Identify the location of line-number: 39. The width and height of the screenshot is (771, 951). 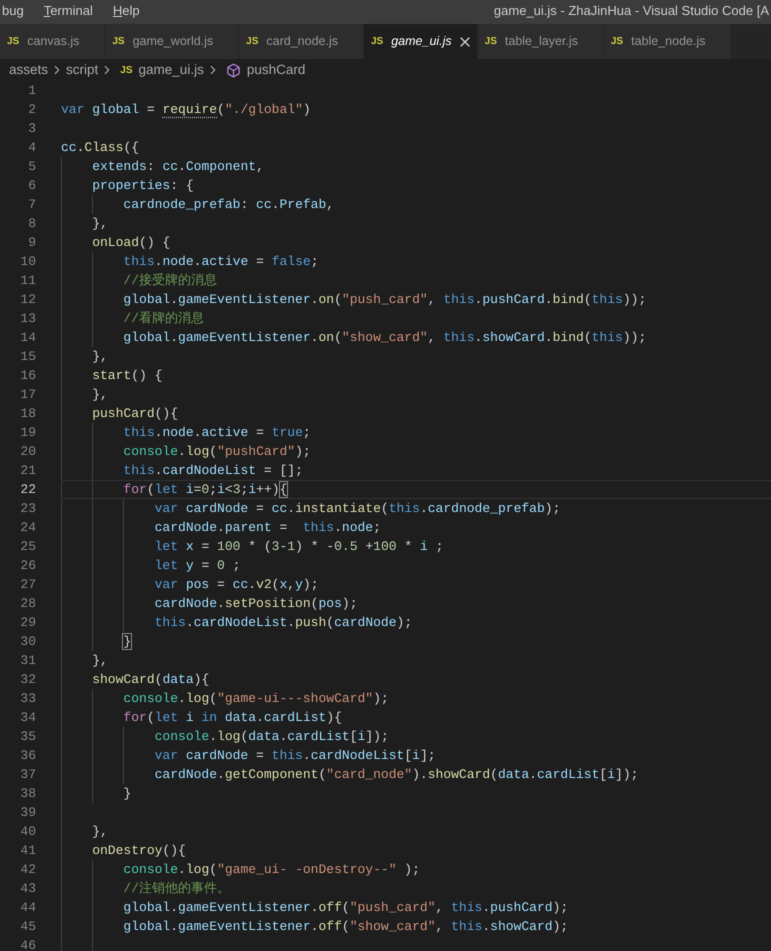
(27, 813).